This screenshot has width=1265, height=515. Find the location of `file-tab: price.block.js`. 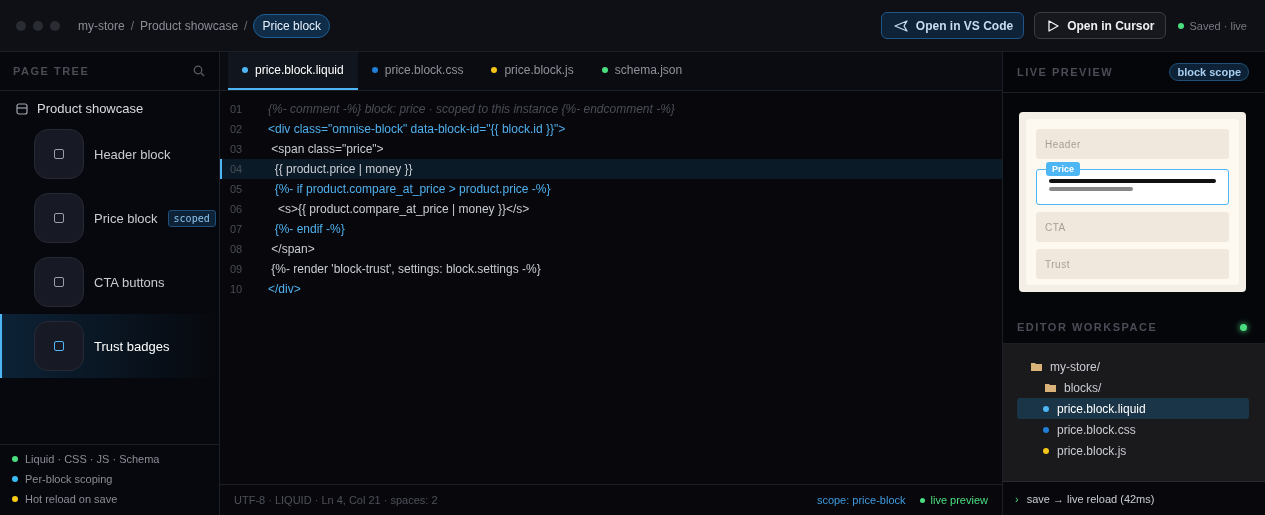

file-tab: price.block.js is located at coordinates (532, 71).